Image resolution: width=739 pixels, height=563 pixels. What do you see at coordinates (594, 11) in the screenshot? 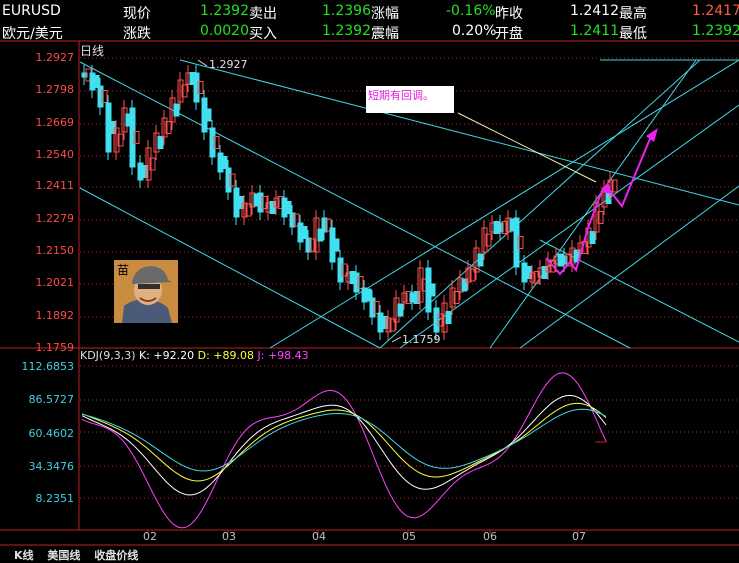
I see `value-prev-close: 1.2412` at bounding box center [594, 11].